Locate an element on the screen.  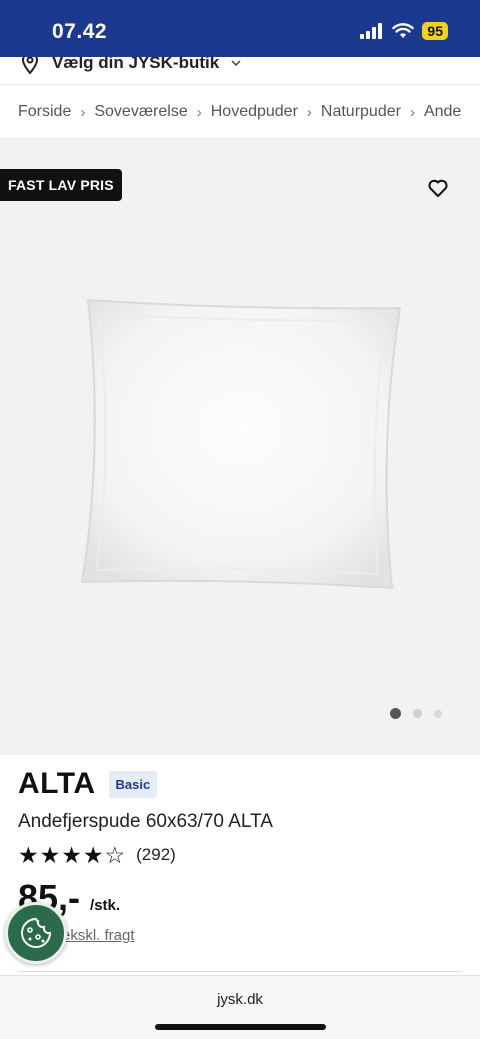
product-tag: Basic is located at coordinates (133, 784).